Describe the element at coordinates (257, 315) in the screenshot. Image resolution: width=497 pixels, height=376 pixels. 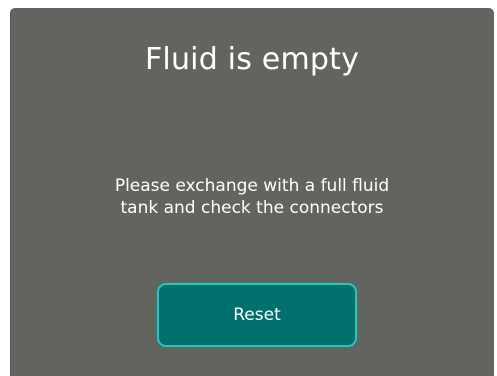
I see `reset-button: Reset` at that location.